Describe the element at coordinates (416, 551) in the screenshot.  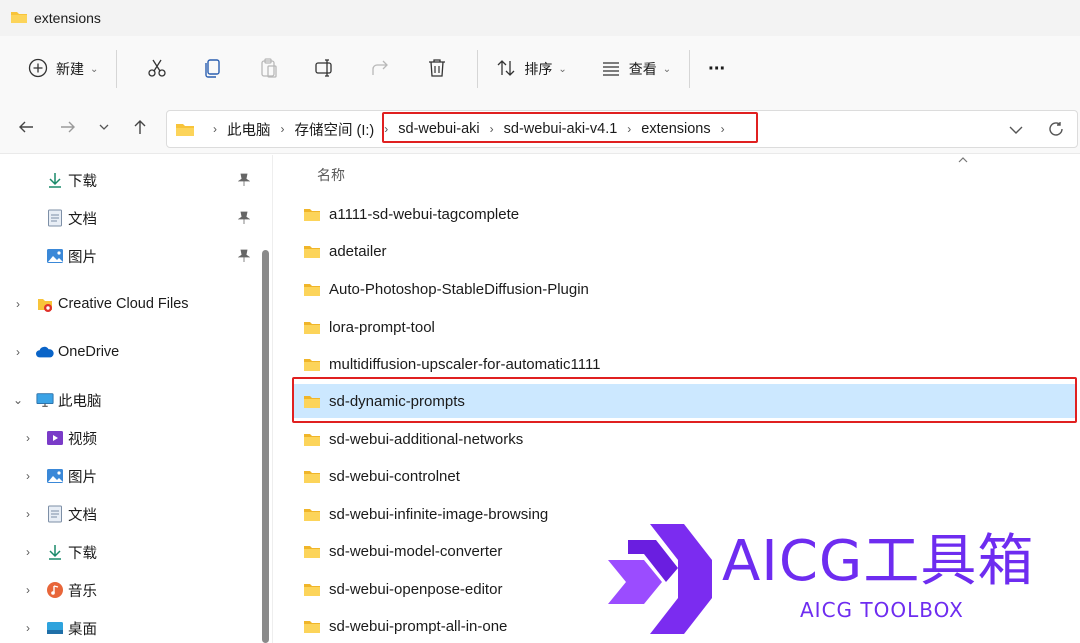
I see `file-name: sd-webui-model-converter` at that location.